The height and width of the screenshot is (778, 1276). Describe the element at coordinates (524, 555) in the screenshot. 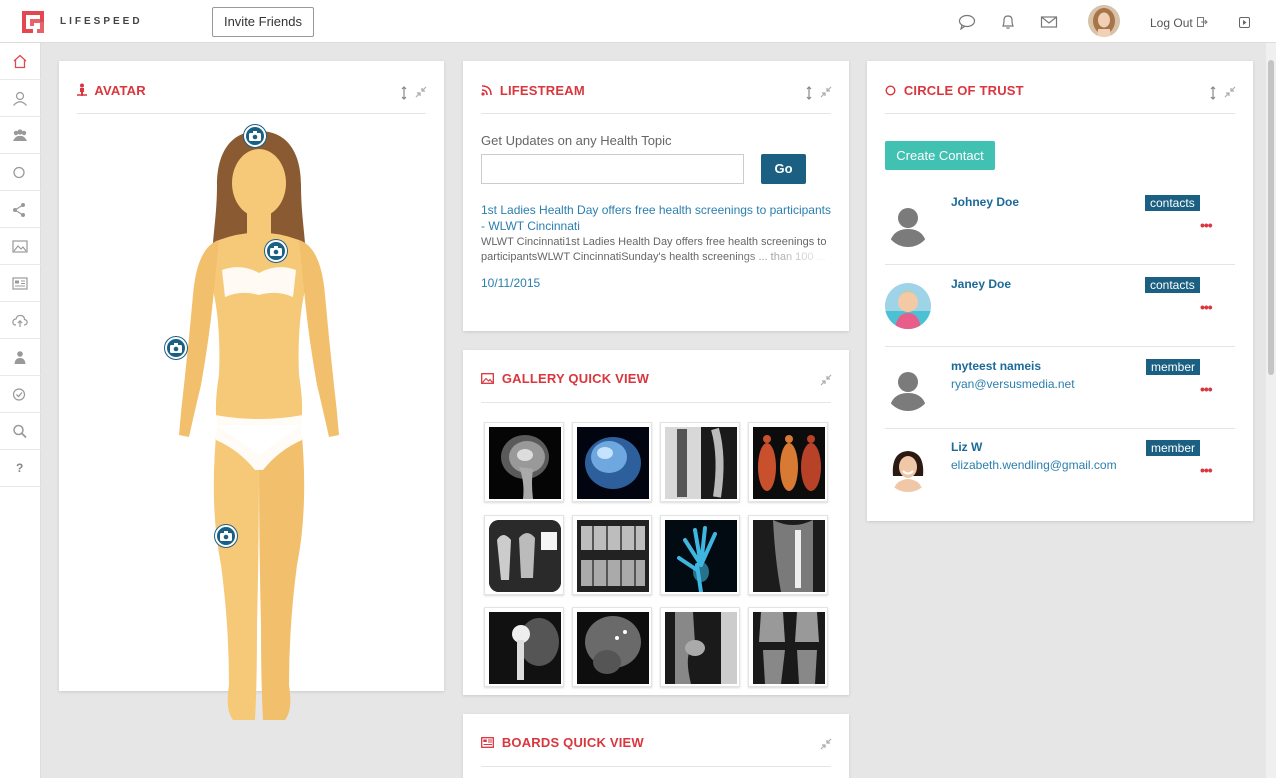

I see `gallery-thumb-dental-xray` at that location.